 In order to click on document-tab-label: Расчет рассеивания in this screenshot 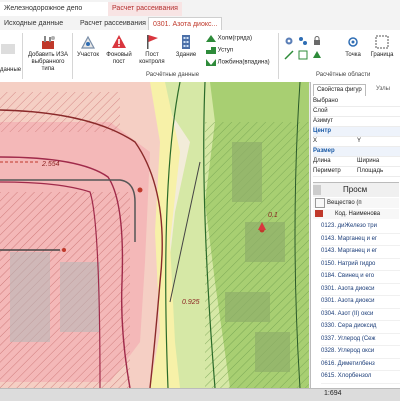, I will do `click(145, 8)`.